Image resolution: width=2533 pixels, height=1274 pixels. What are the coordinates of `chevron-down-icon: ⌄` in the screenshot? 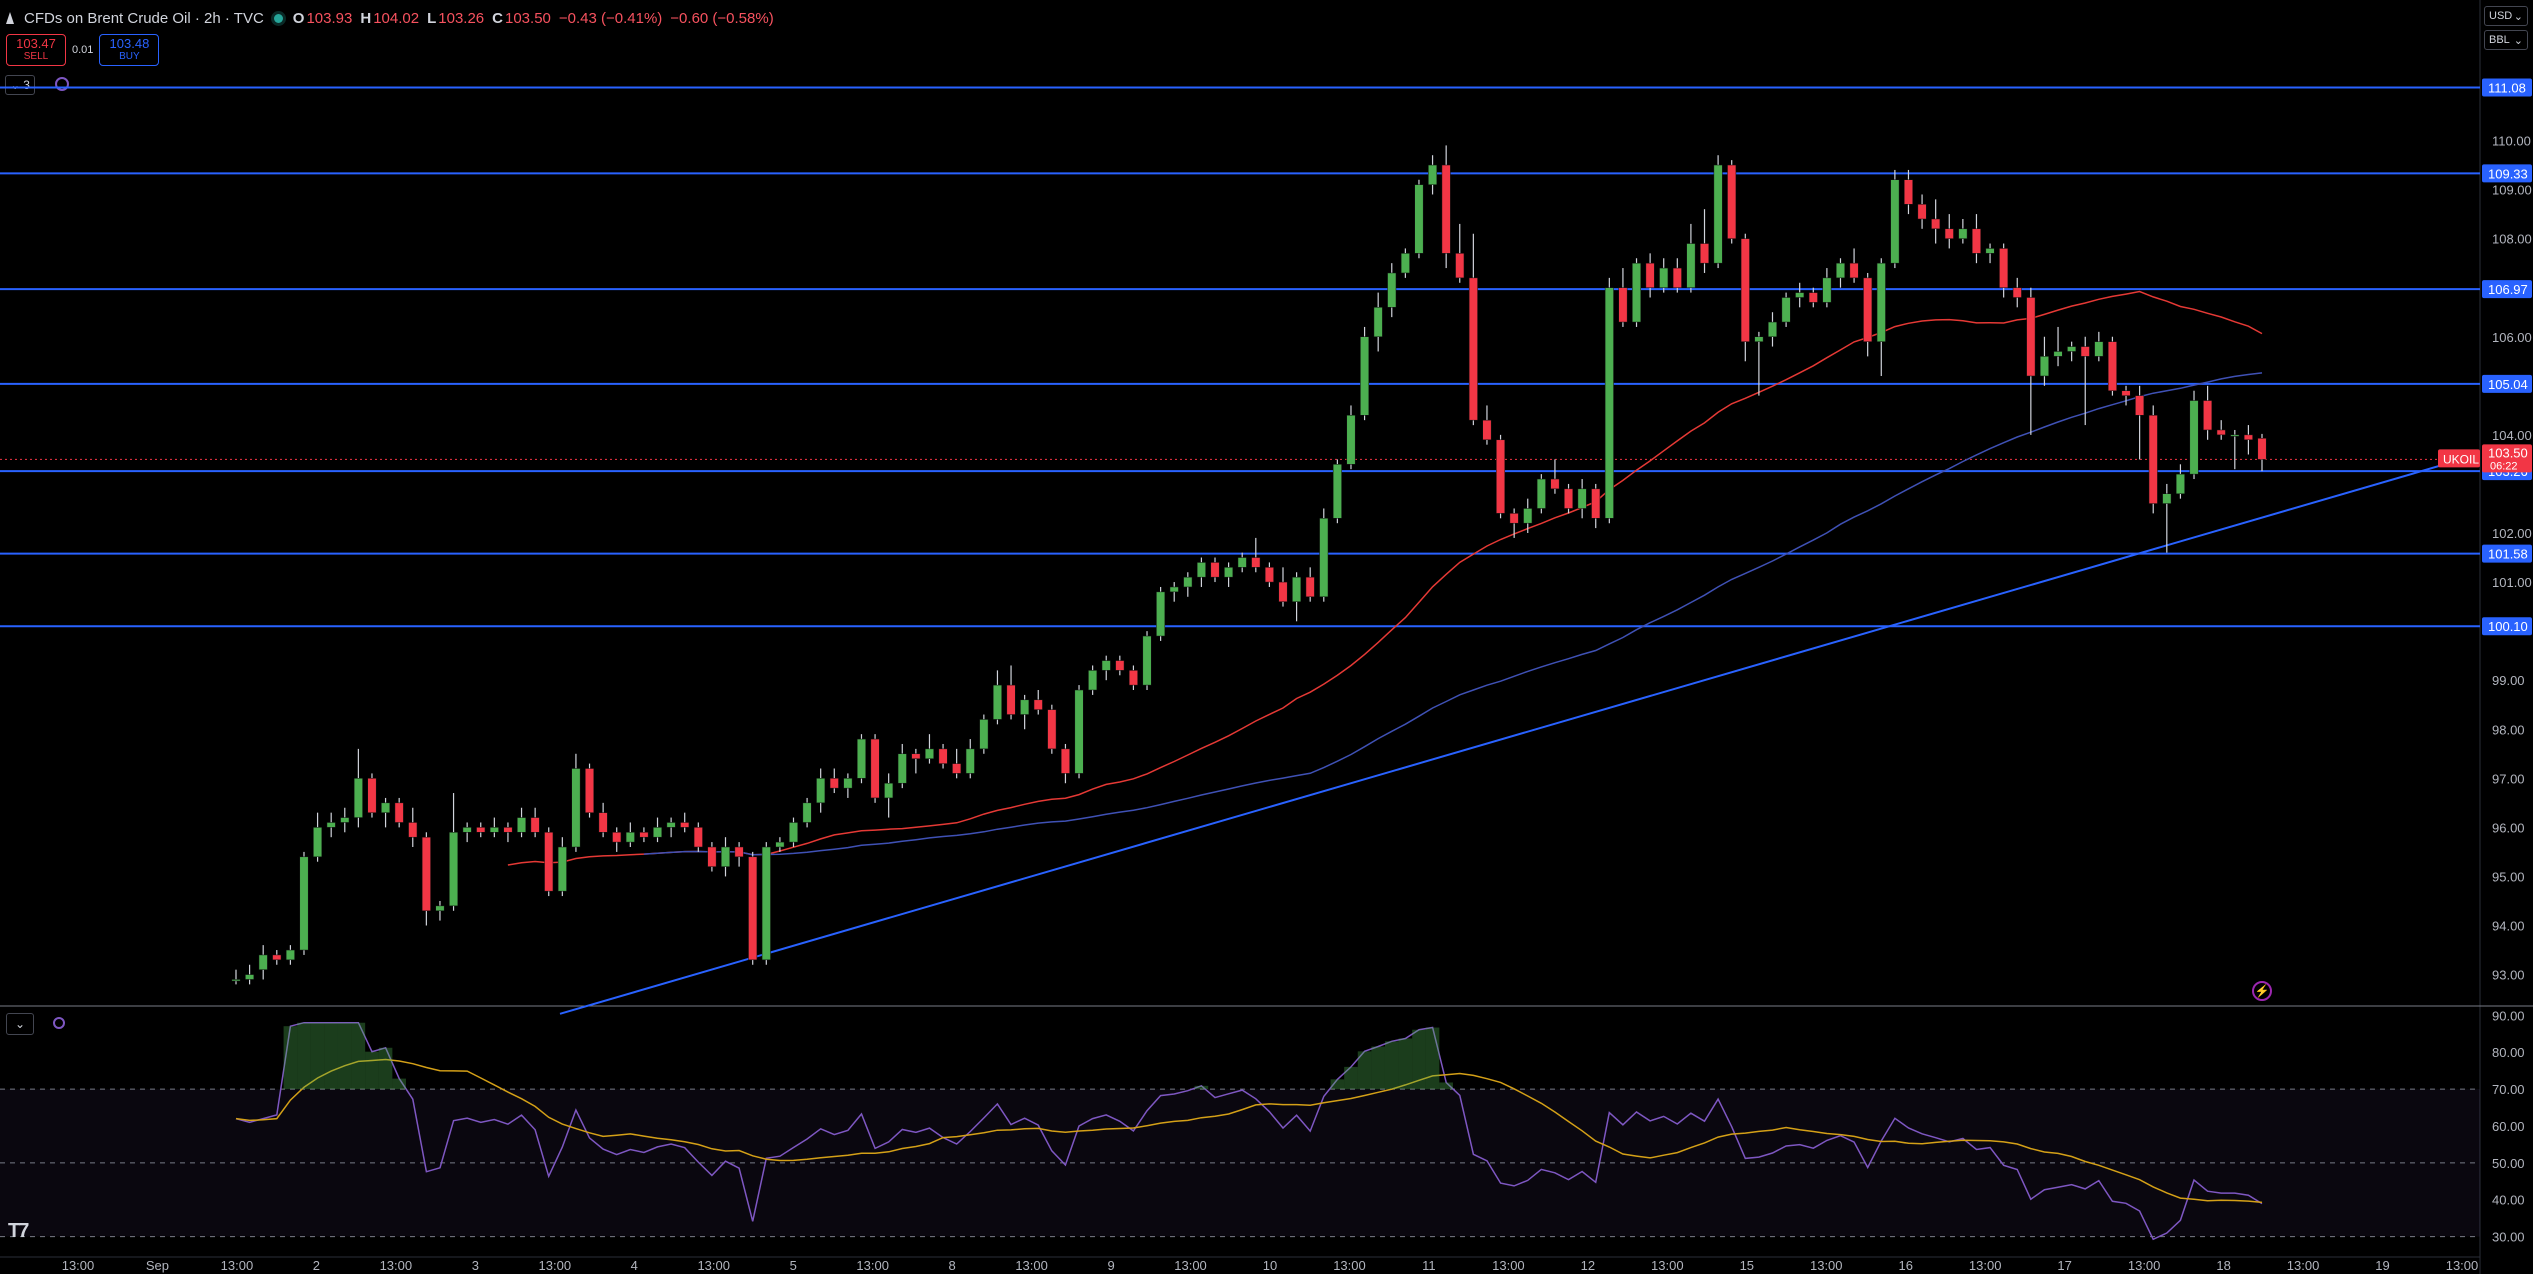 It's located at (2518, 16).